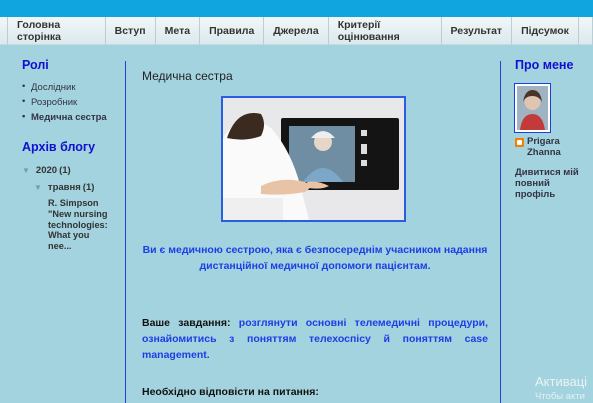 This screenshot has width=593, height=403. What do you see at coordinates (296, 8) in the screenshot?
I see `top-banner-bar` at bounding box center [296, 8].